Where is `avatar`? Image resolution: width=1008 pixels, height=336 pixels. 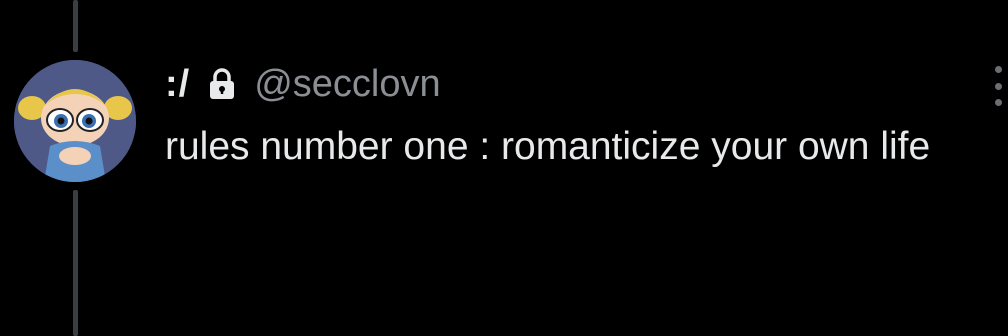
avatar is located at coordinates (75, 121).